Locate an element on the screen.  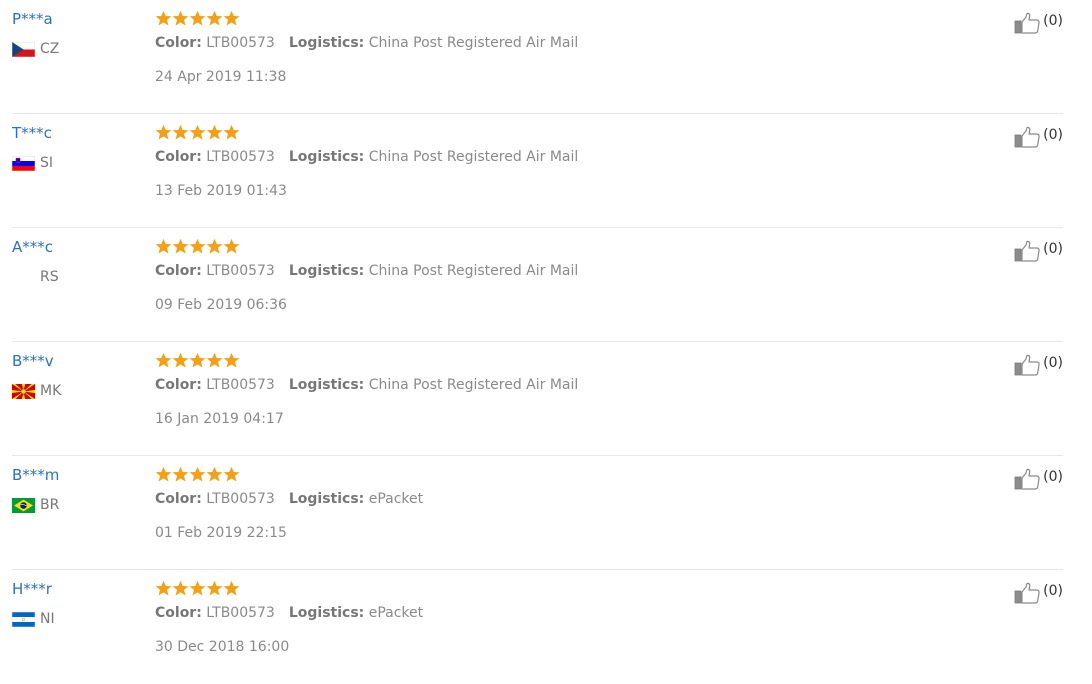
review-date: 09 Feb 2019 06:36 is located at coordinates (221, 305).